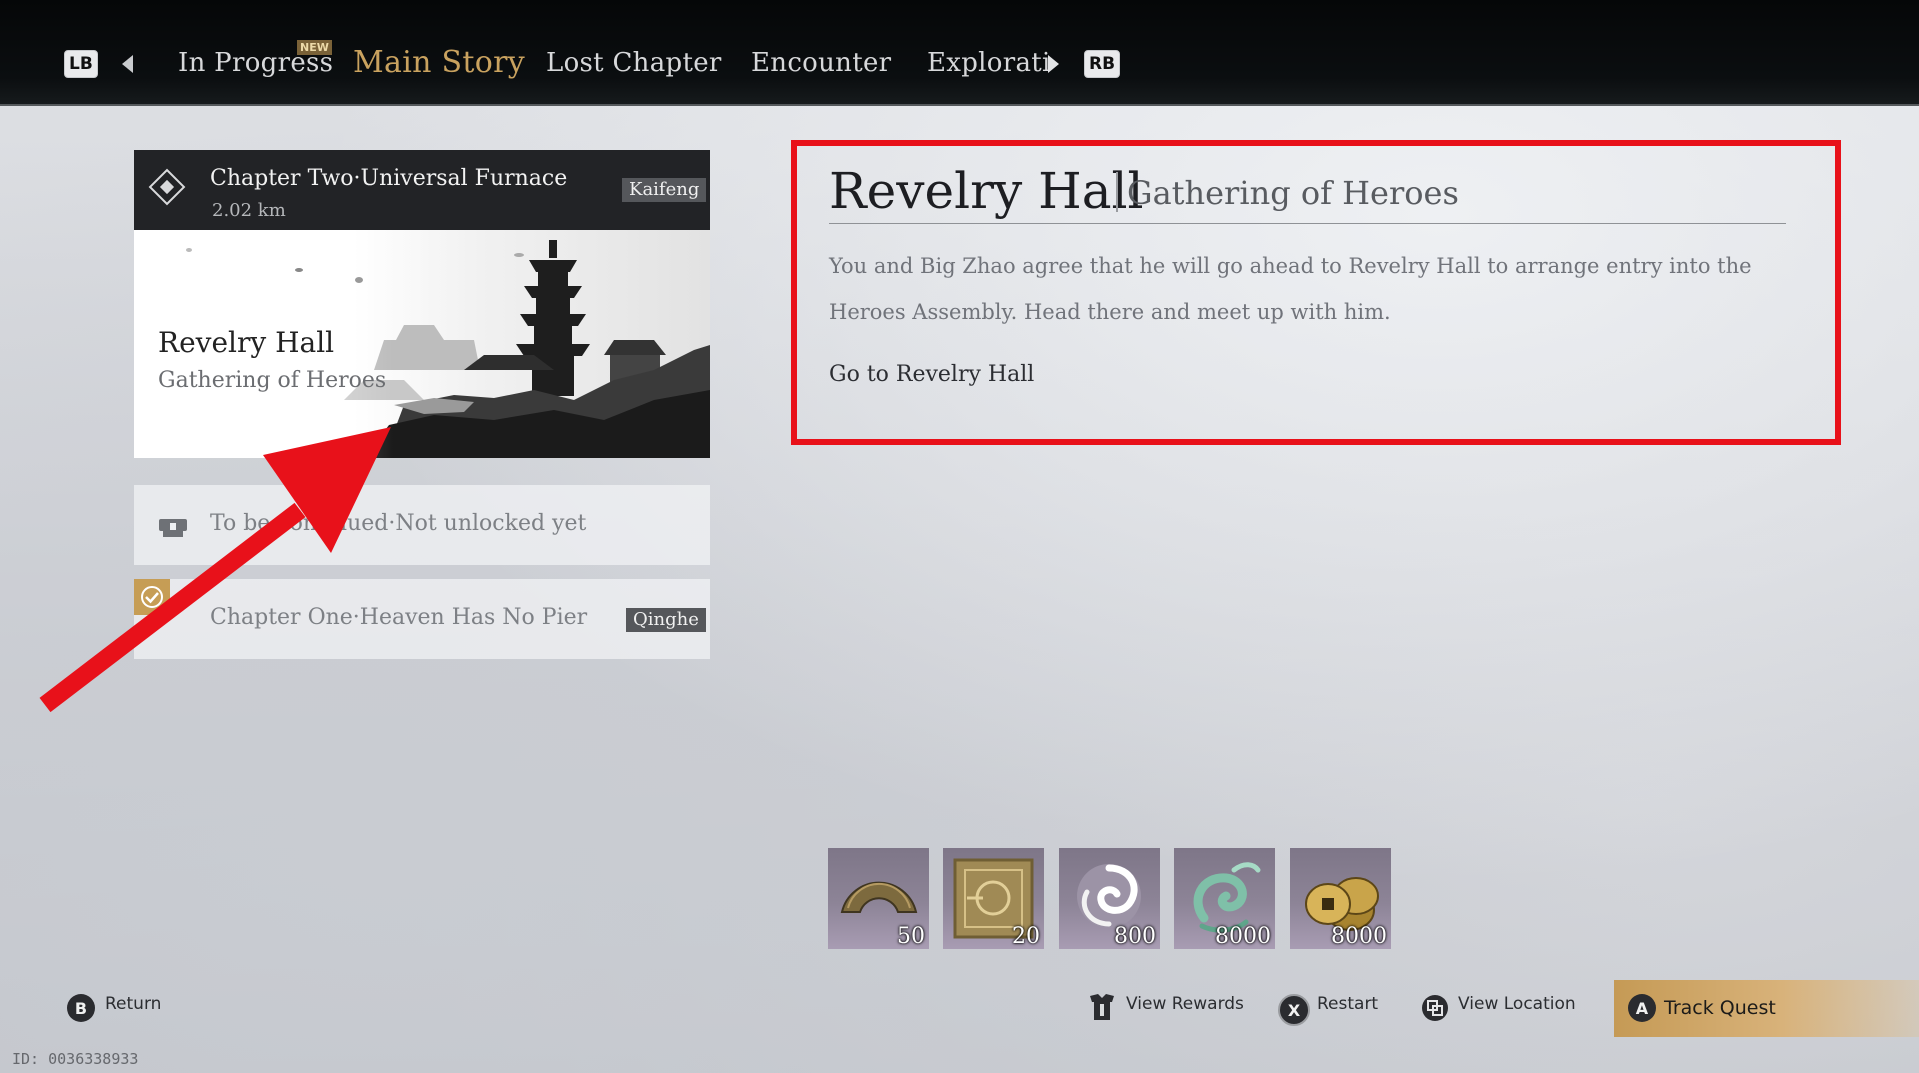  Describe the element at coordinates (422, 344) in the screenshot. I see `quest-artwork: Revelry Hall Gathering of Heroes` at that location.